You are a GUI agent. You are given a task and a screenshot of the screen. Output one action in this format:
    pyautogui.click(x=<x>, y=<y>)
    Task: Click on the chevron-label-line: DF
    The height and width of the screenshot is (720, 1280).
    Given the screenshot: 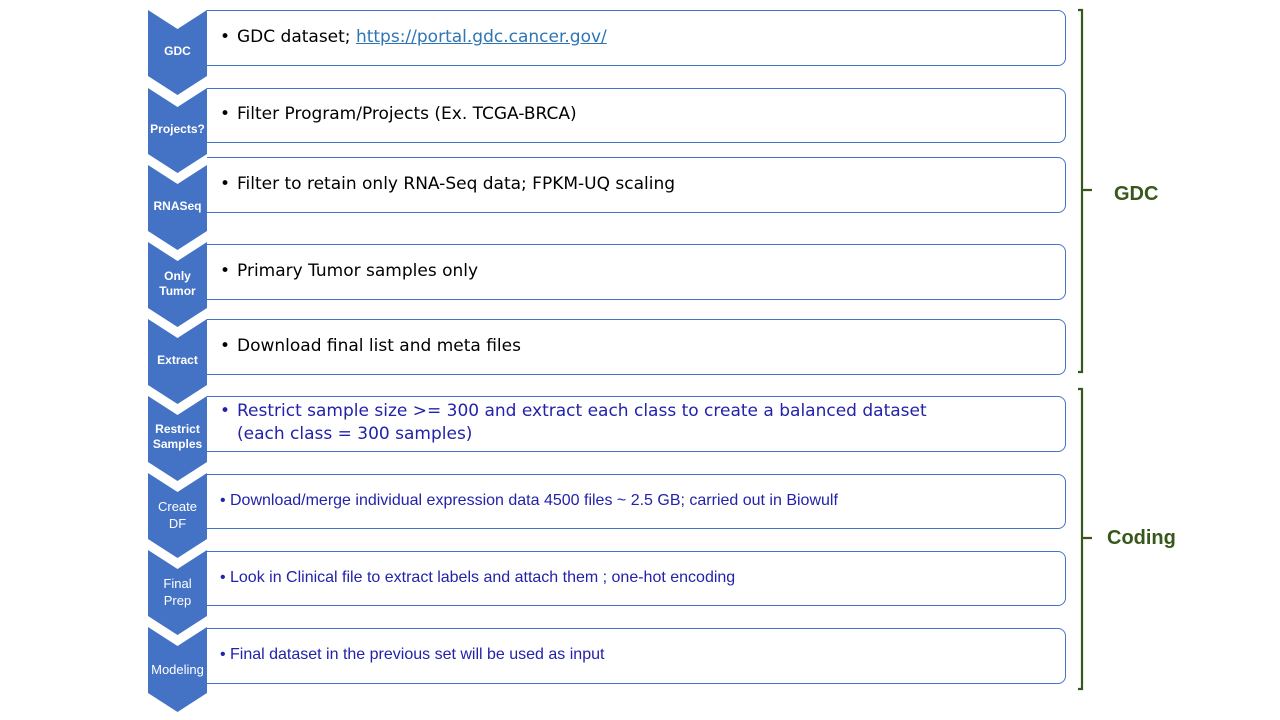 What is the action you would take?
    pyautogui.click(x=177, y=523)
    